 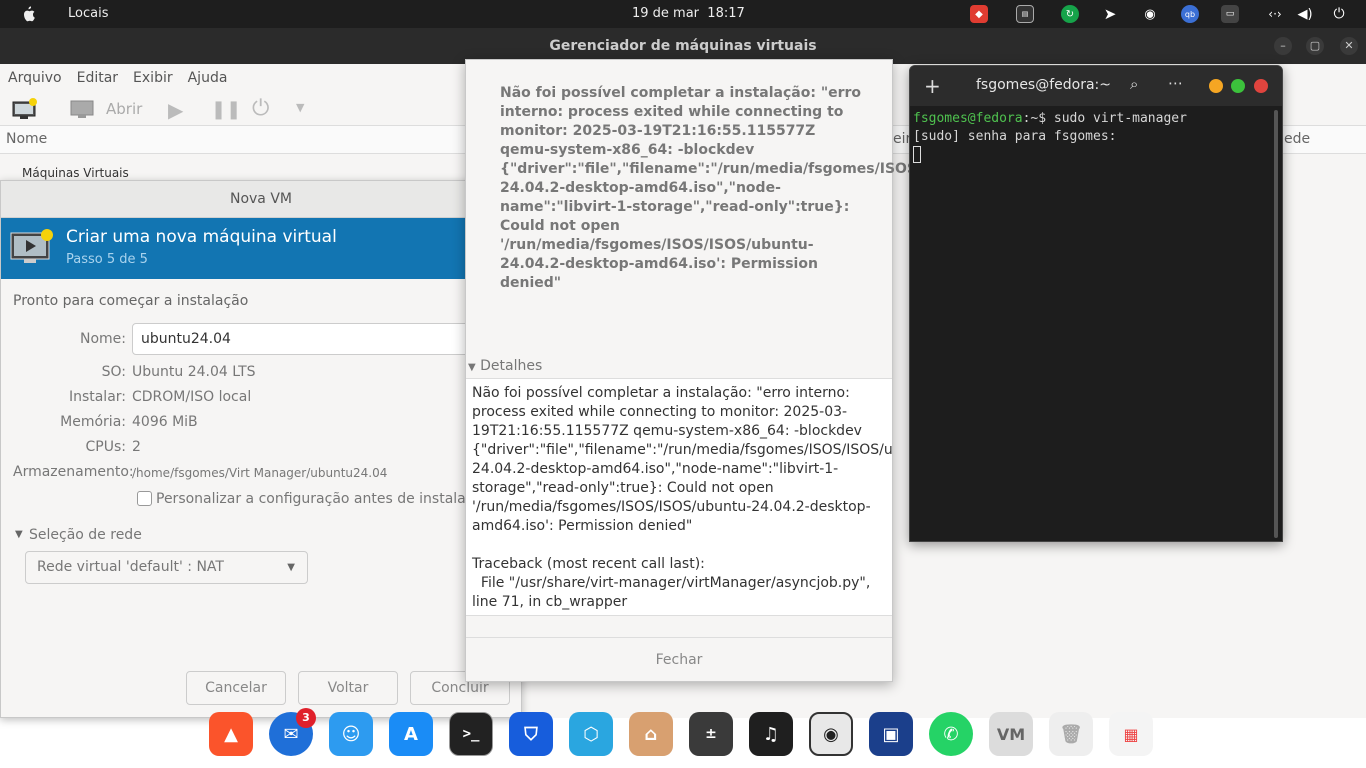 What do you see at coordinates (979, 14) in the screenshot?
I see `anydesk-icon: ◆` at bounding box center [979, 14].